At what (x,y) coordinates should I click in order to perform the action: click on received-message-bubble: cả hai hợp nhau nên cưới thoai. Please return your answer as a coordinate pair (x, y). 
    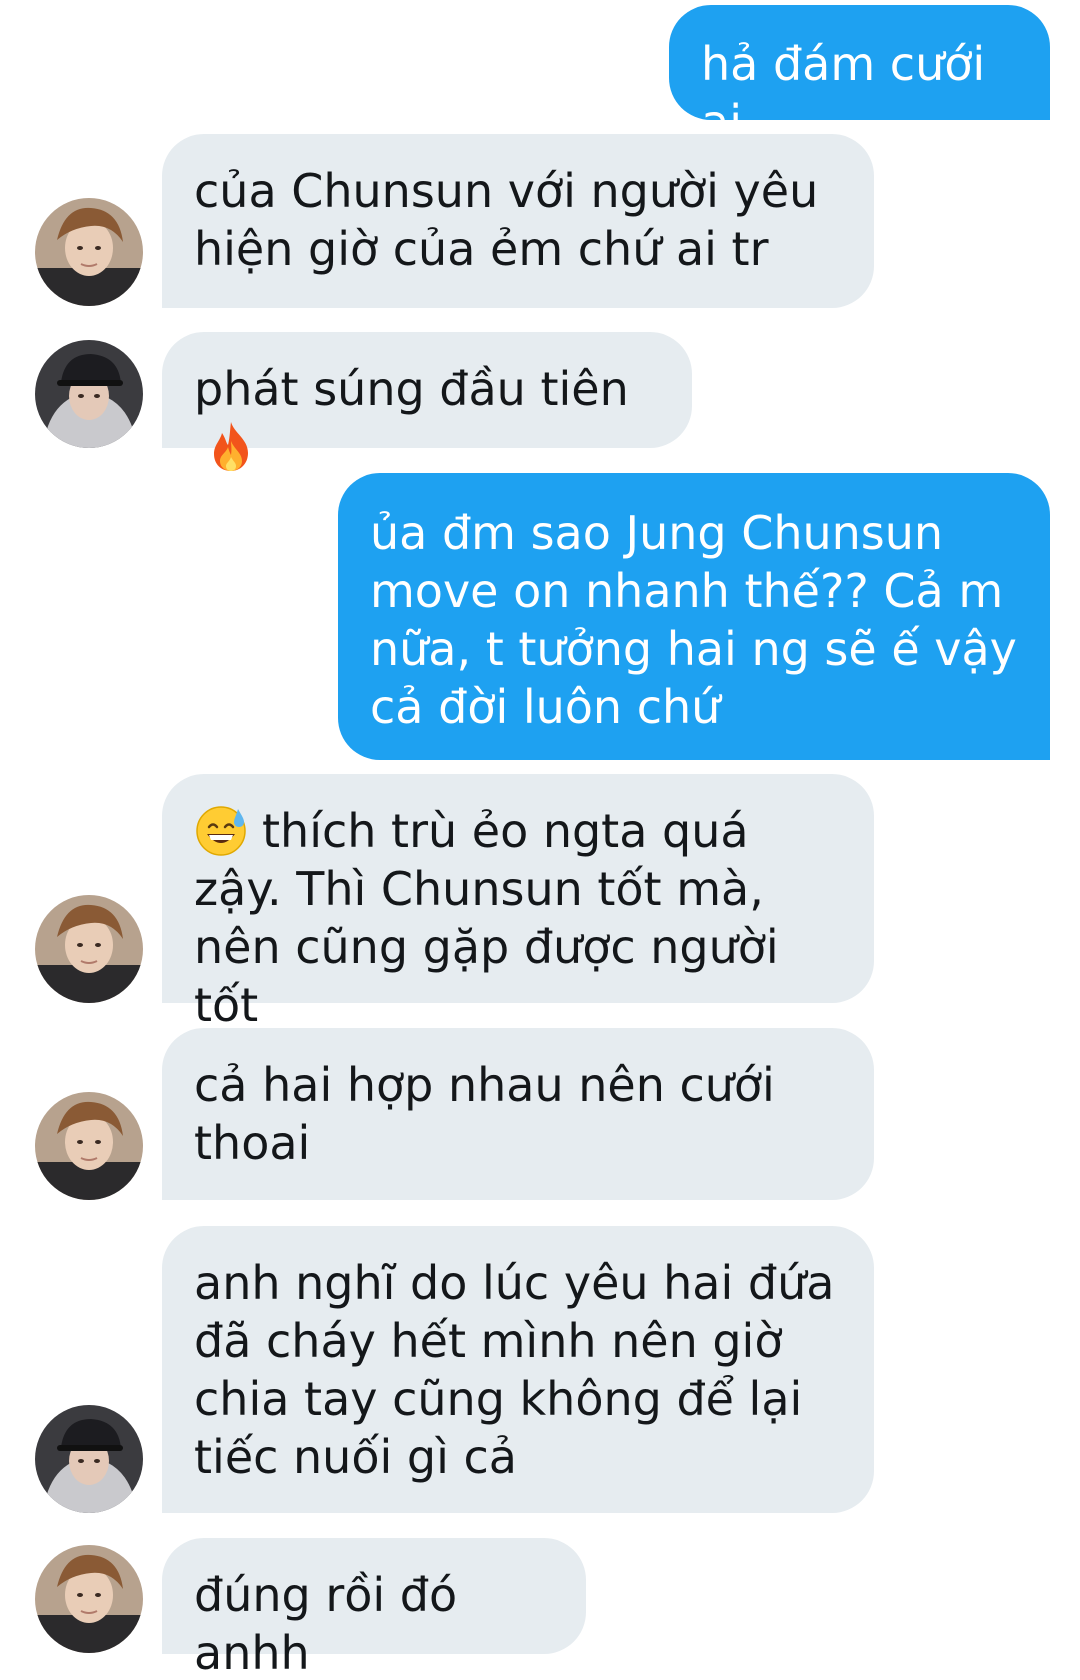
    Looking at the image, I should click on (518, 1114).